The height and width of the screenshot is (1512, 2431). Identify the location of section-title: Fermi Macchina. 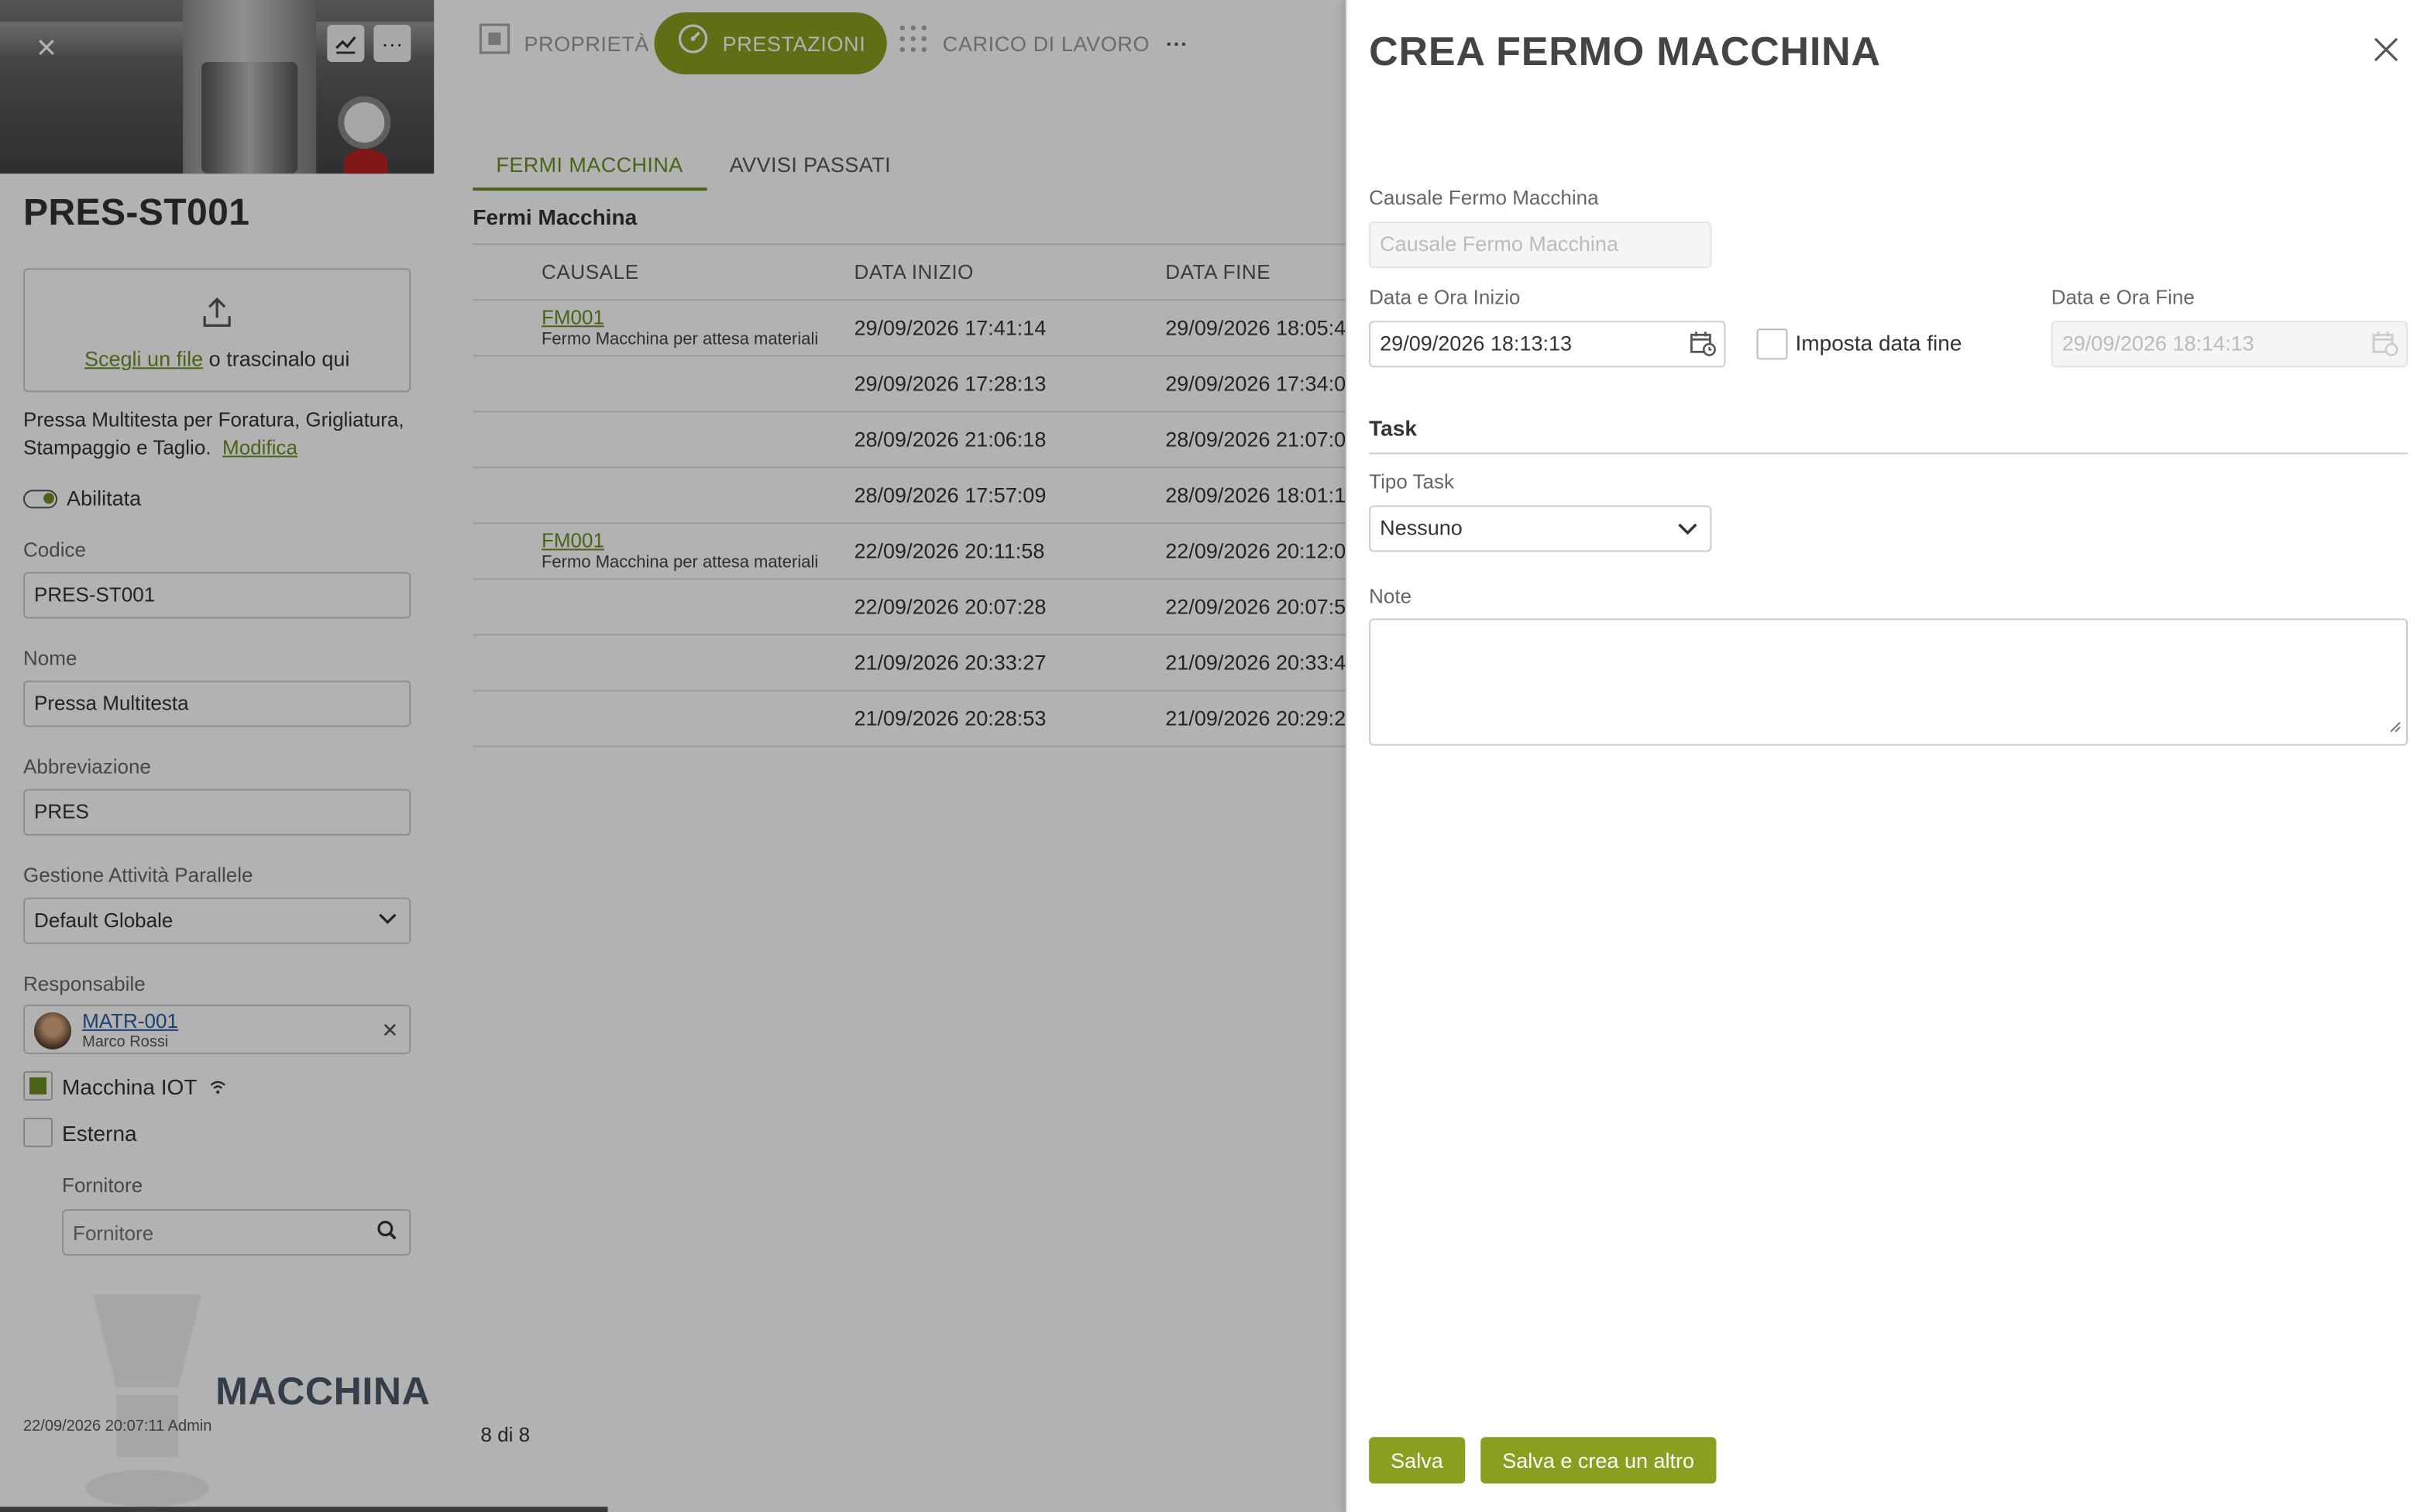
(555, 217).